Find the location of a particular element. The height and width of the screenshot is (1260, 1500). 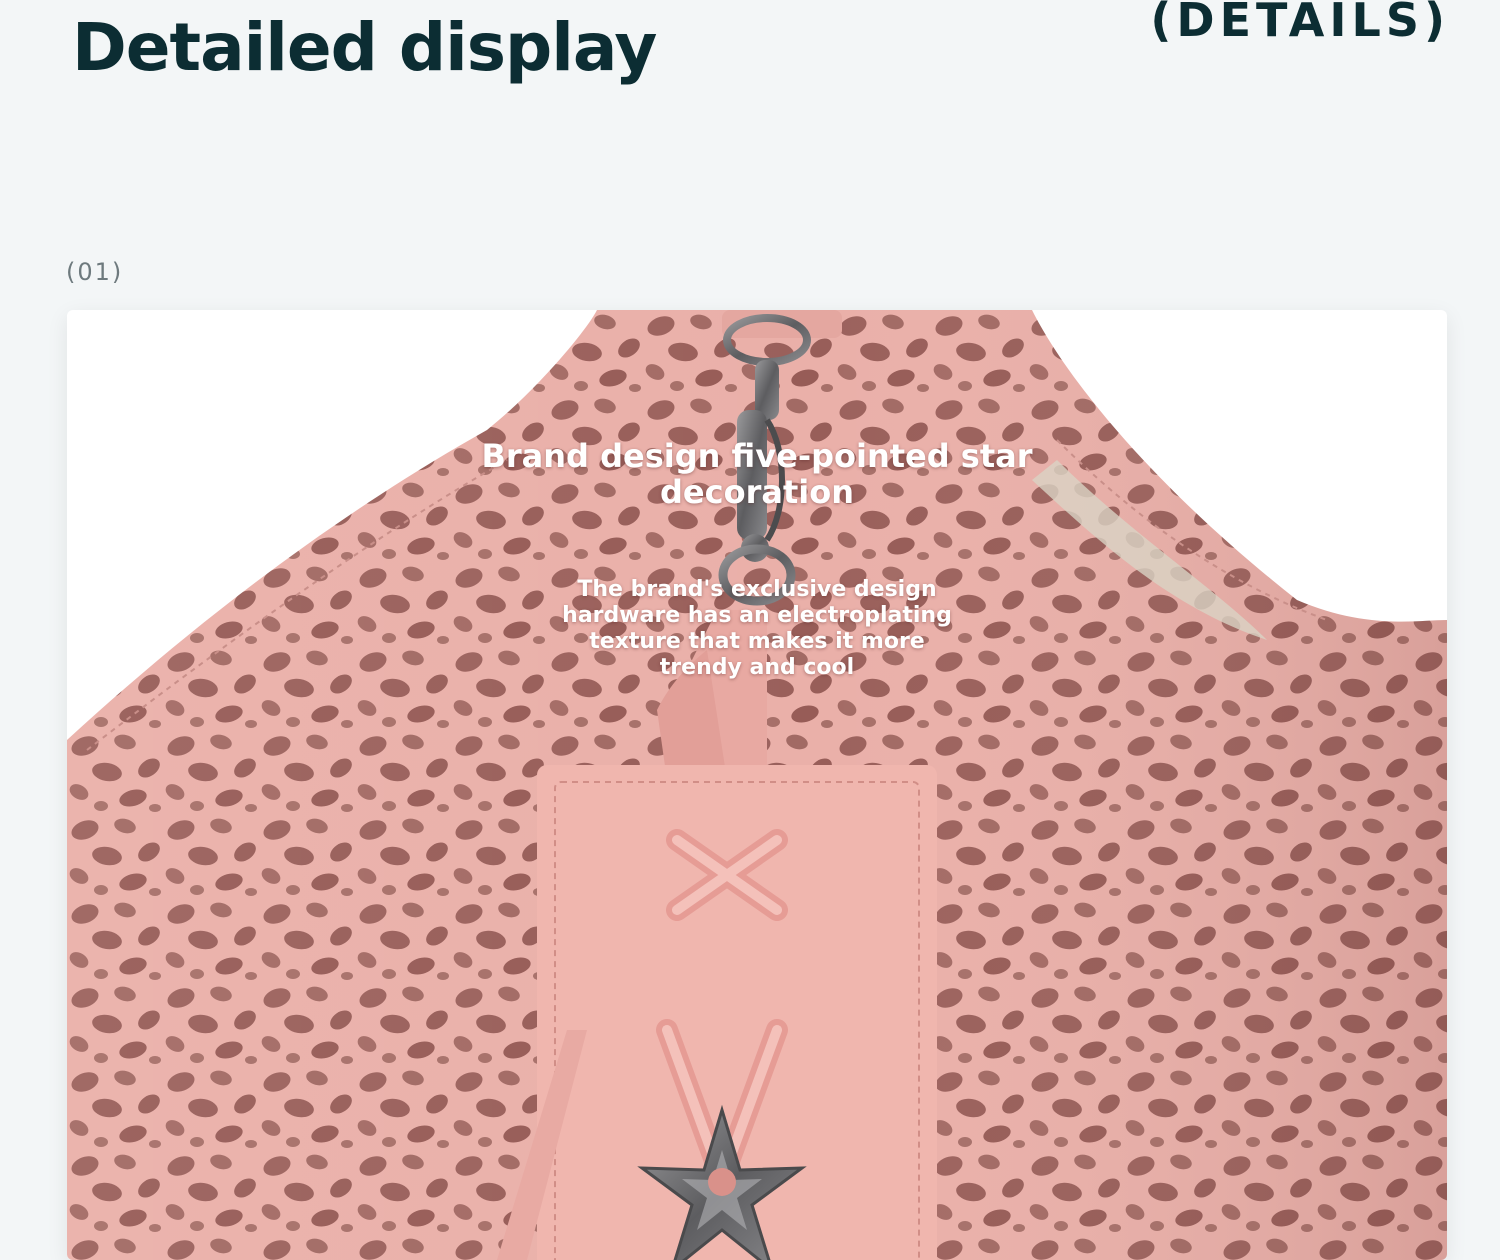

page-title: Detailed display is located at coordinates (364, 47).